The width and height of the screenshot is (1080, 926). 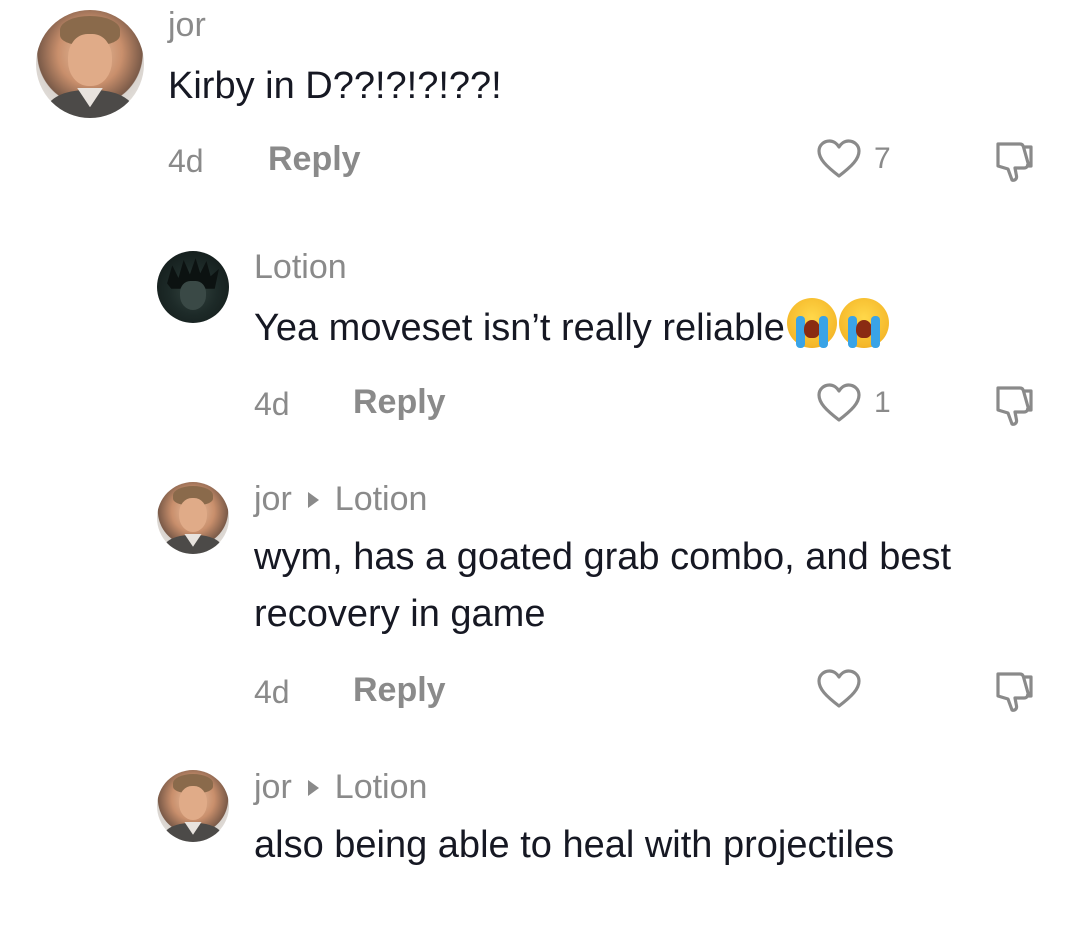 I want to click on comment-text-body: Yea moveset isn’t really reliable, so click(x=519, y=328).